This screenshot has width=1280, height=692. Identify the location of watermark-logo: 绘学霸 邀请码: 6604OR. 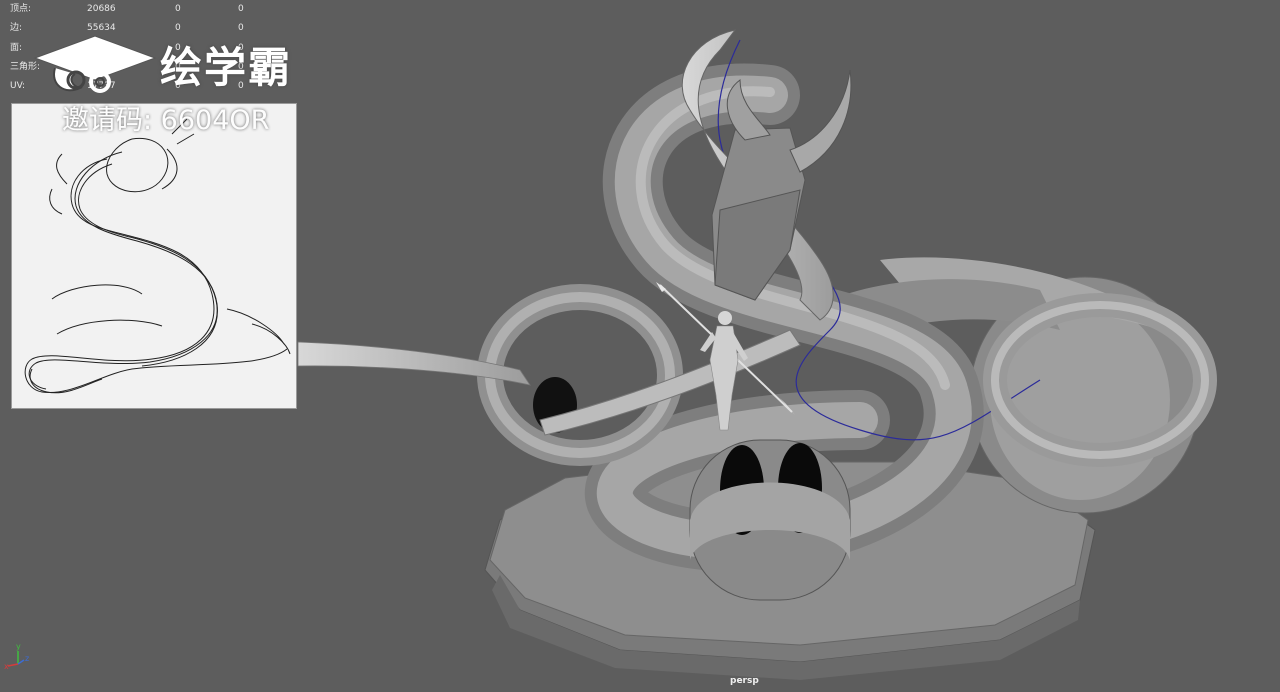
(175, 85).